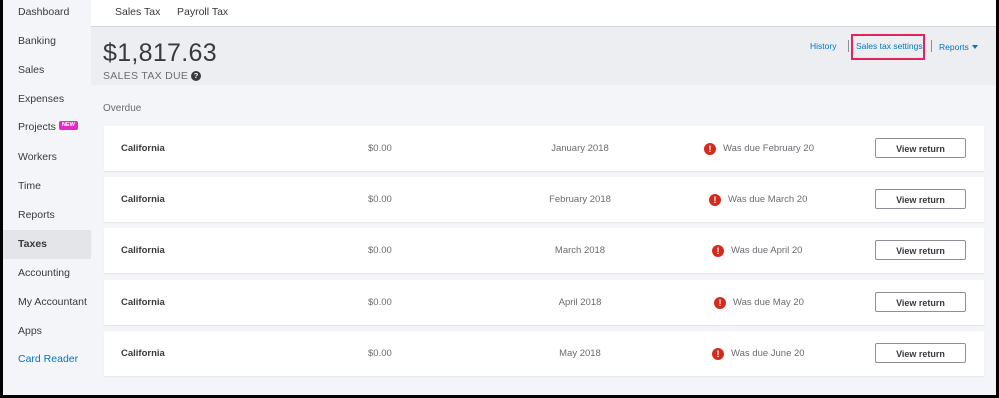 The width and height of the screenshot is (999, 398). I want to click on due-status: ! Was due March 20, so click(758, 199).